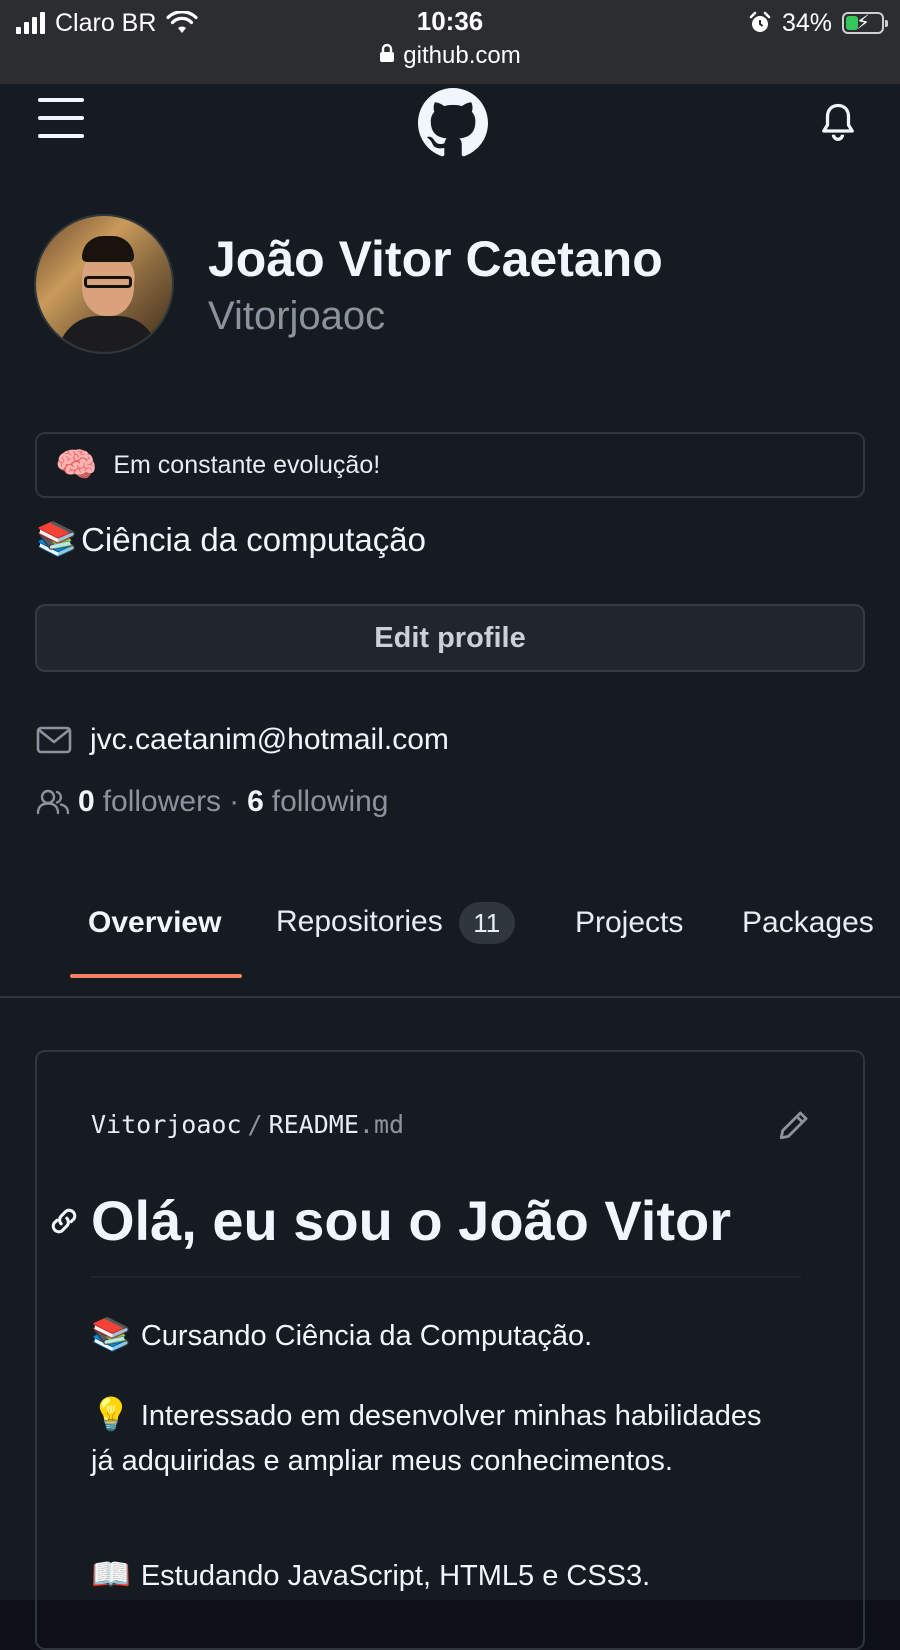  I want to click on active-tab-underline, so click(156, 976).